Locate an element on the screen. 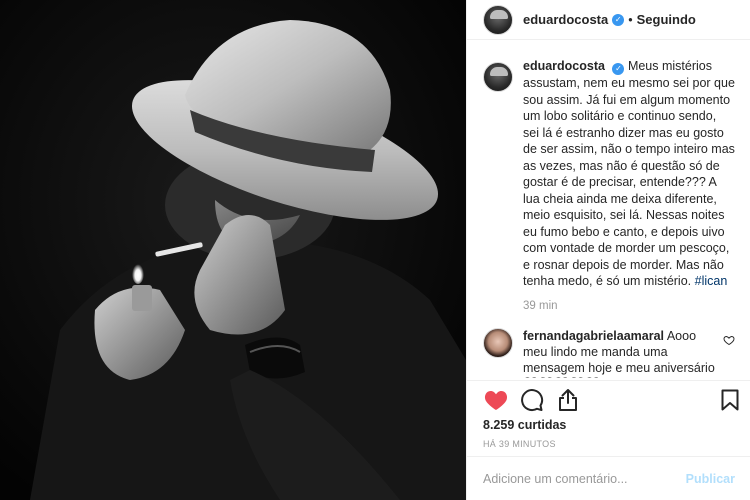  caption-time: 39 min is located at coordinates (540, 305).